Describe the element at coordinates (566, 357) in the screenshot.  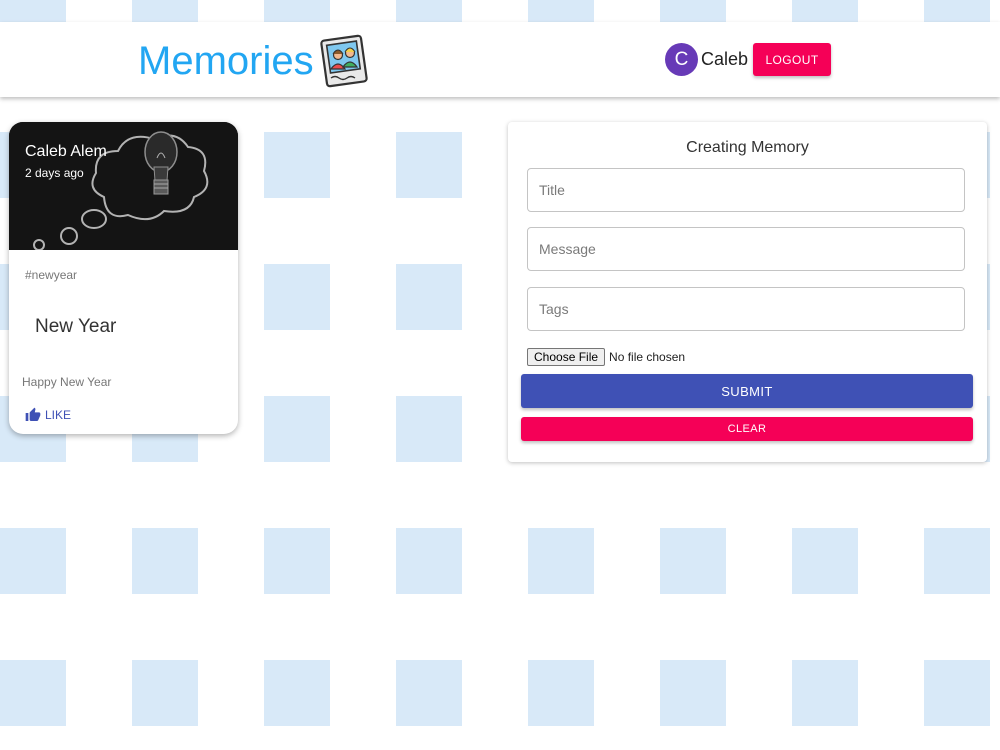
I see `choose-file-button: Choose File` at that location.